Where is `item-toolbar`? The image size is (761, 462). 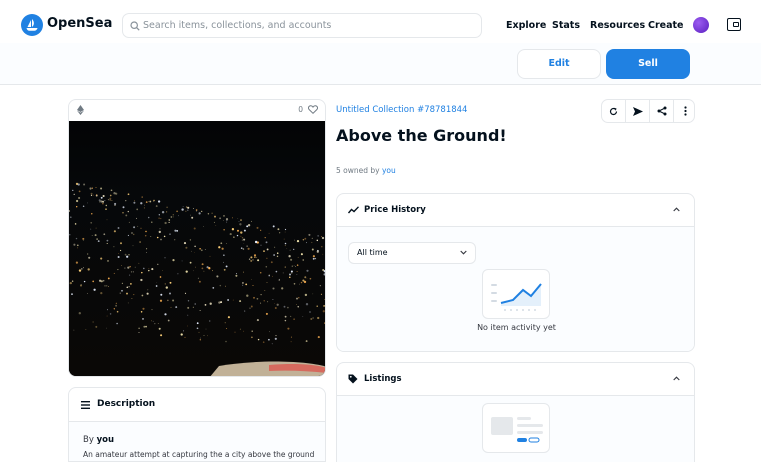 item-toolbar is located at coordinates (648, 111).